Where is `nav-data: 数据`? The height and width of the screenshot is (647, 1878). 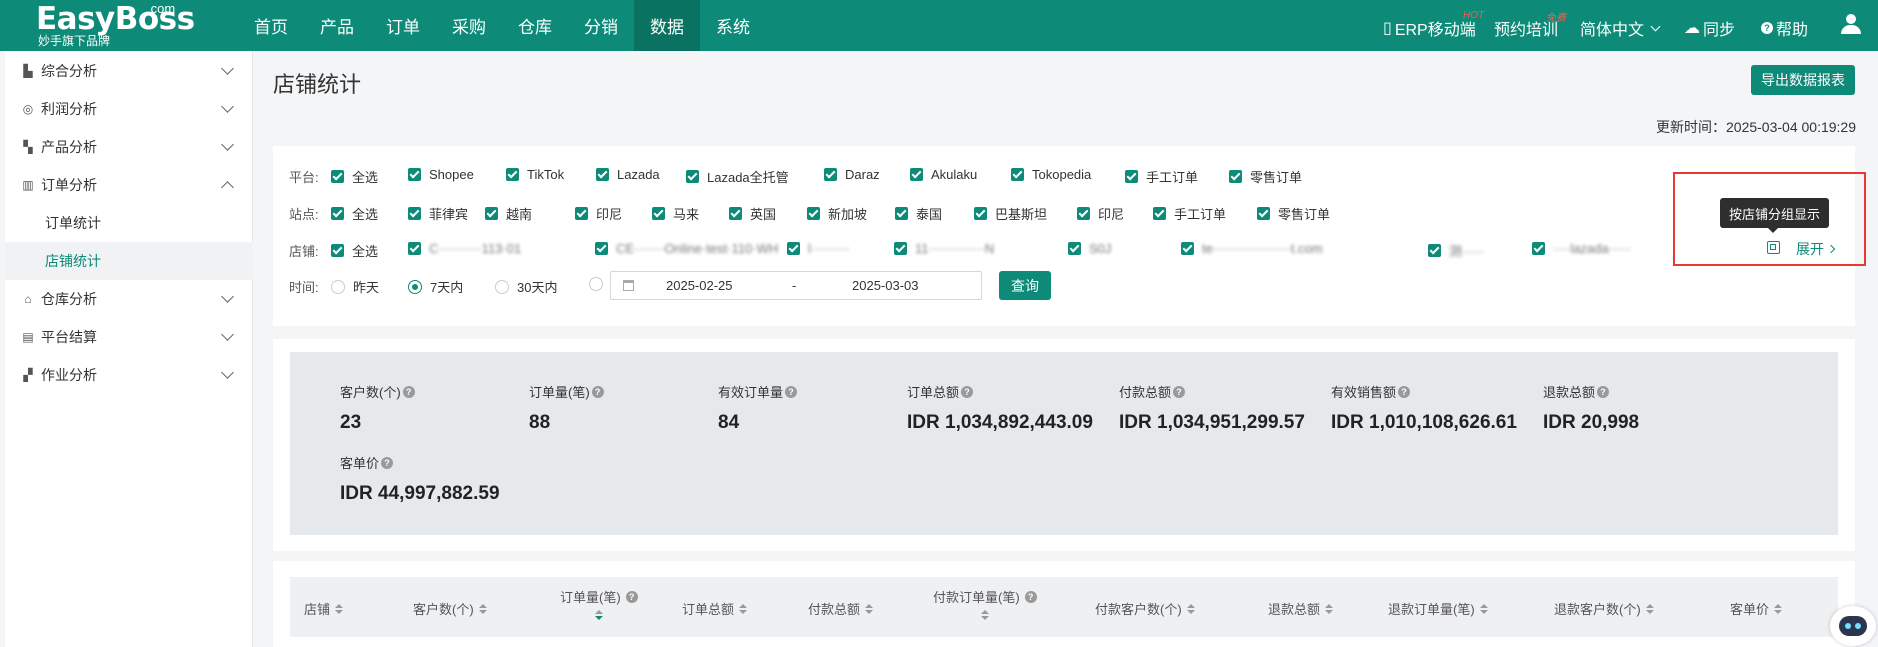
nav-data: 数据 is located at coordinates (667, 25).